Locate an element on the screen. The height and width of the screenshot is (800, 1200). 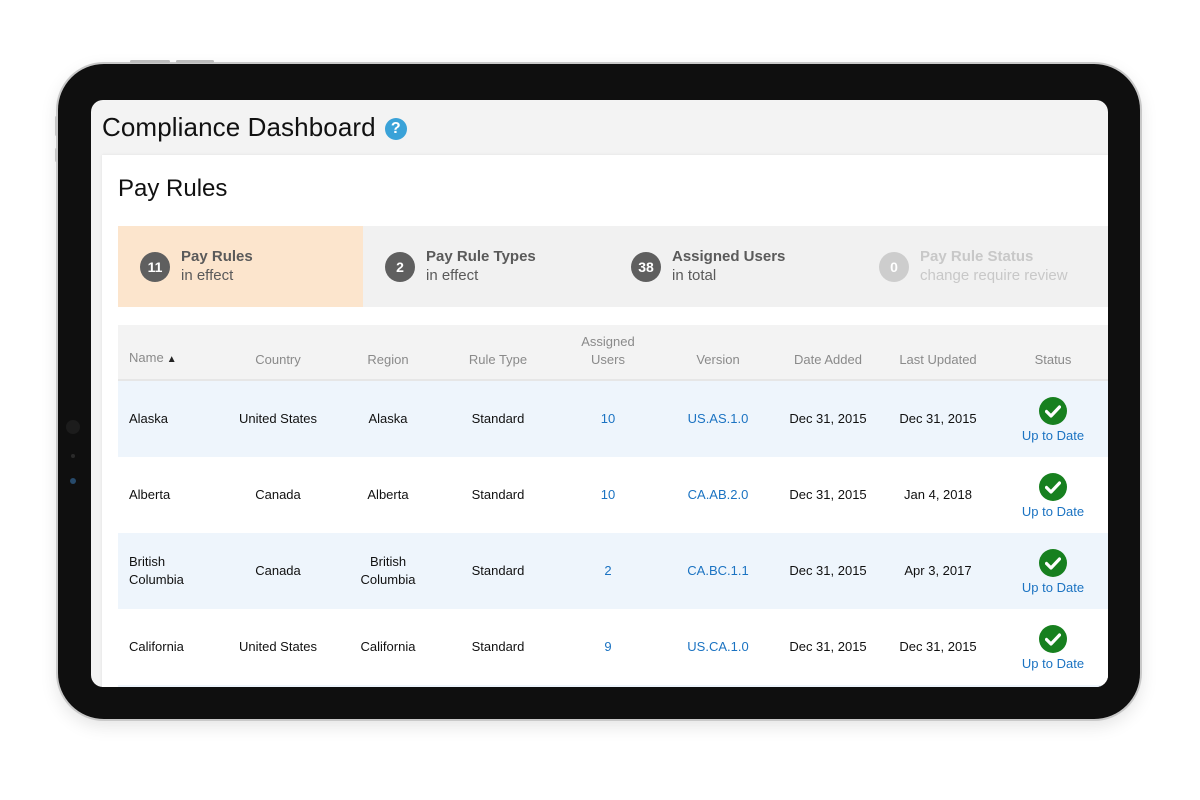
cell-version: CA.BC.1.1 is located at coordinates (718, 571).